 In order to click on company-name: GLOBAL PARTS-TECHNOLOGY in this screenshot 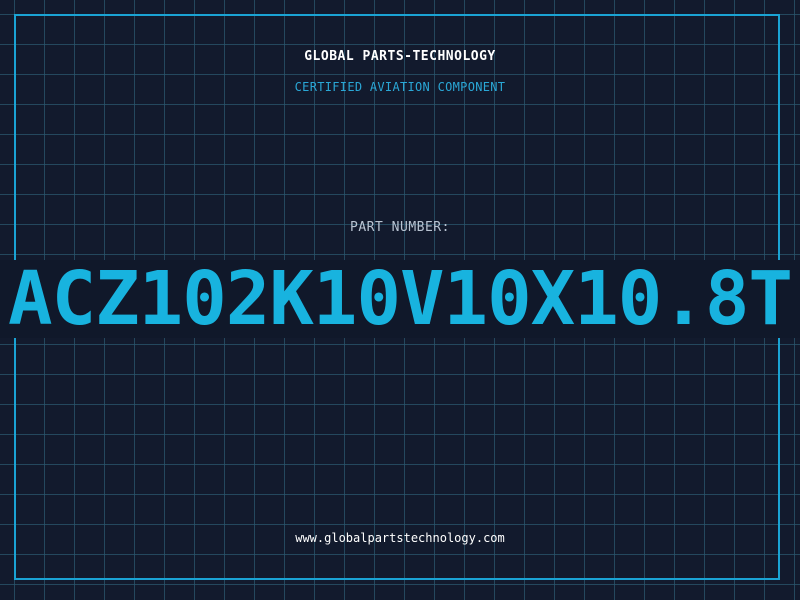, I will do `click(400, 56)`.